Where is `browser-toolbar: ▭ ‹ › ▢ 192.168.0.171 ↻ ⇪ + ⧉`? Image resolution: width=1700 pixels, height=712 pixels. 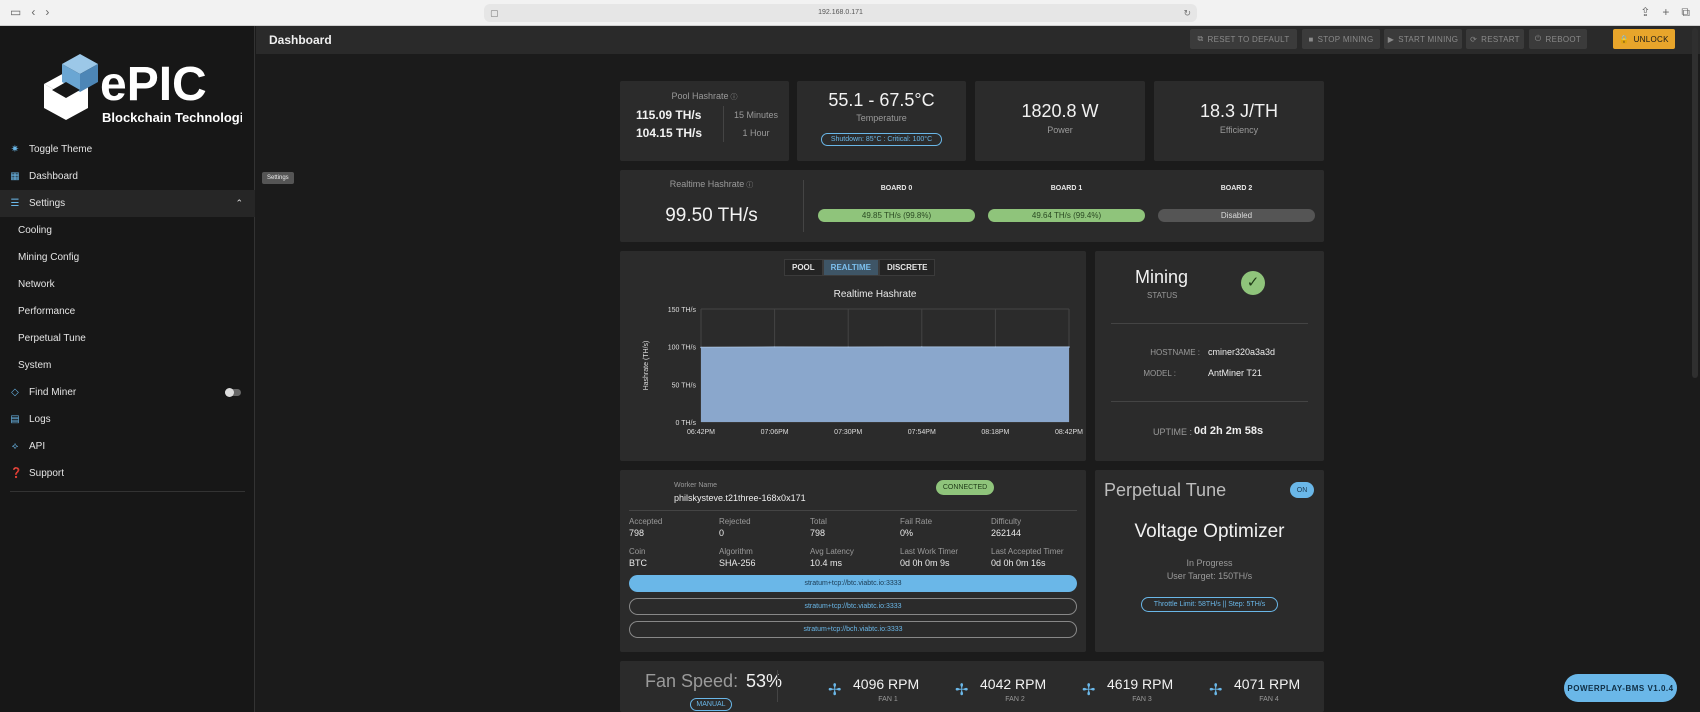 browser-toolbar: ▭ ‹ › ▢ 192.168.0.171 ↻ ⇪ + ⧉ is located at coordinates (850, 13).